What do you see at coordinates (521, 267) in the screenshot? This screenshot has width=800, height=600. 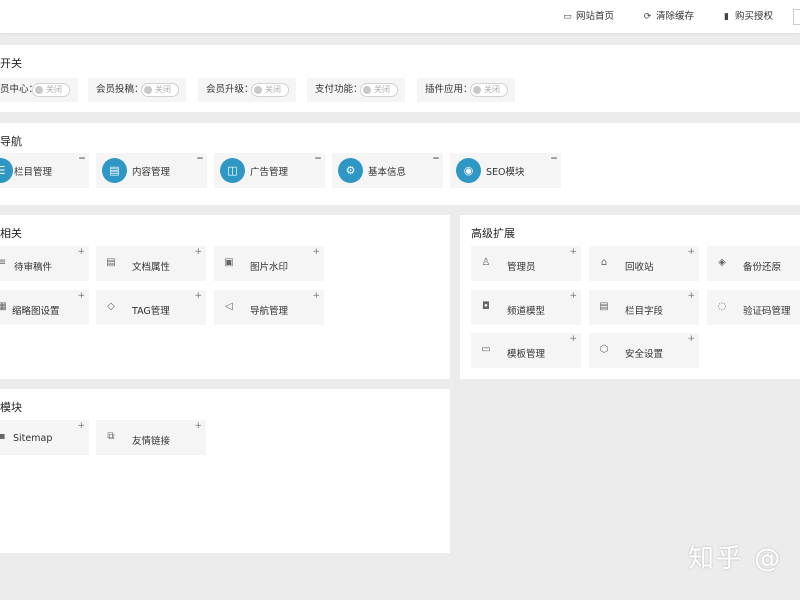 I see `card-label: 管理员` at bounding box center [521, 267].